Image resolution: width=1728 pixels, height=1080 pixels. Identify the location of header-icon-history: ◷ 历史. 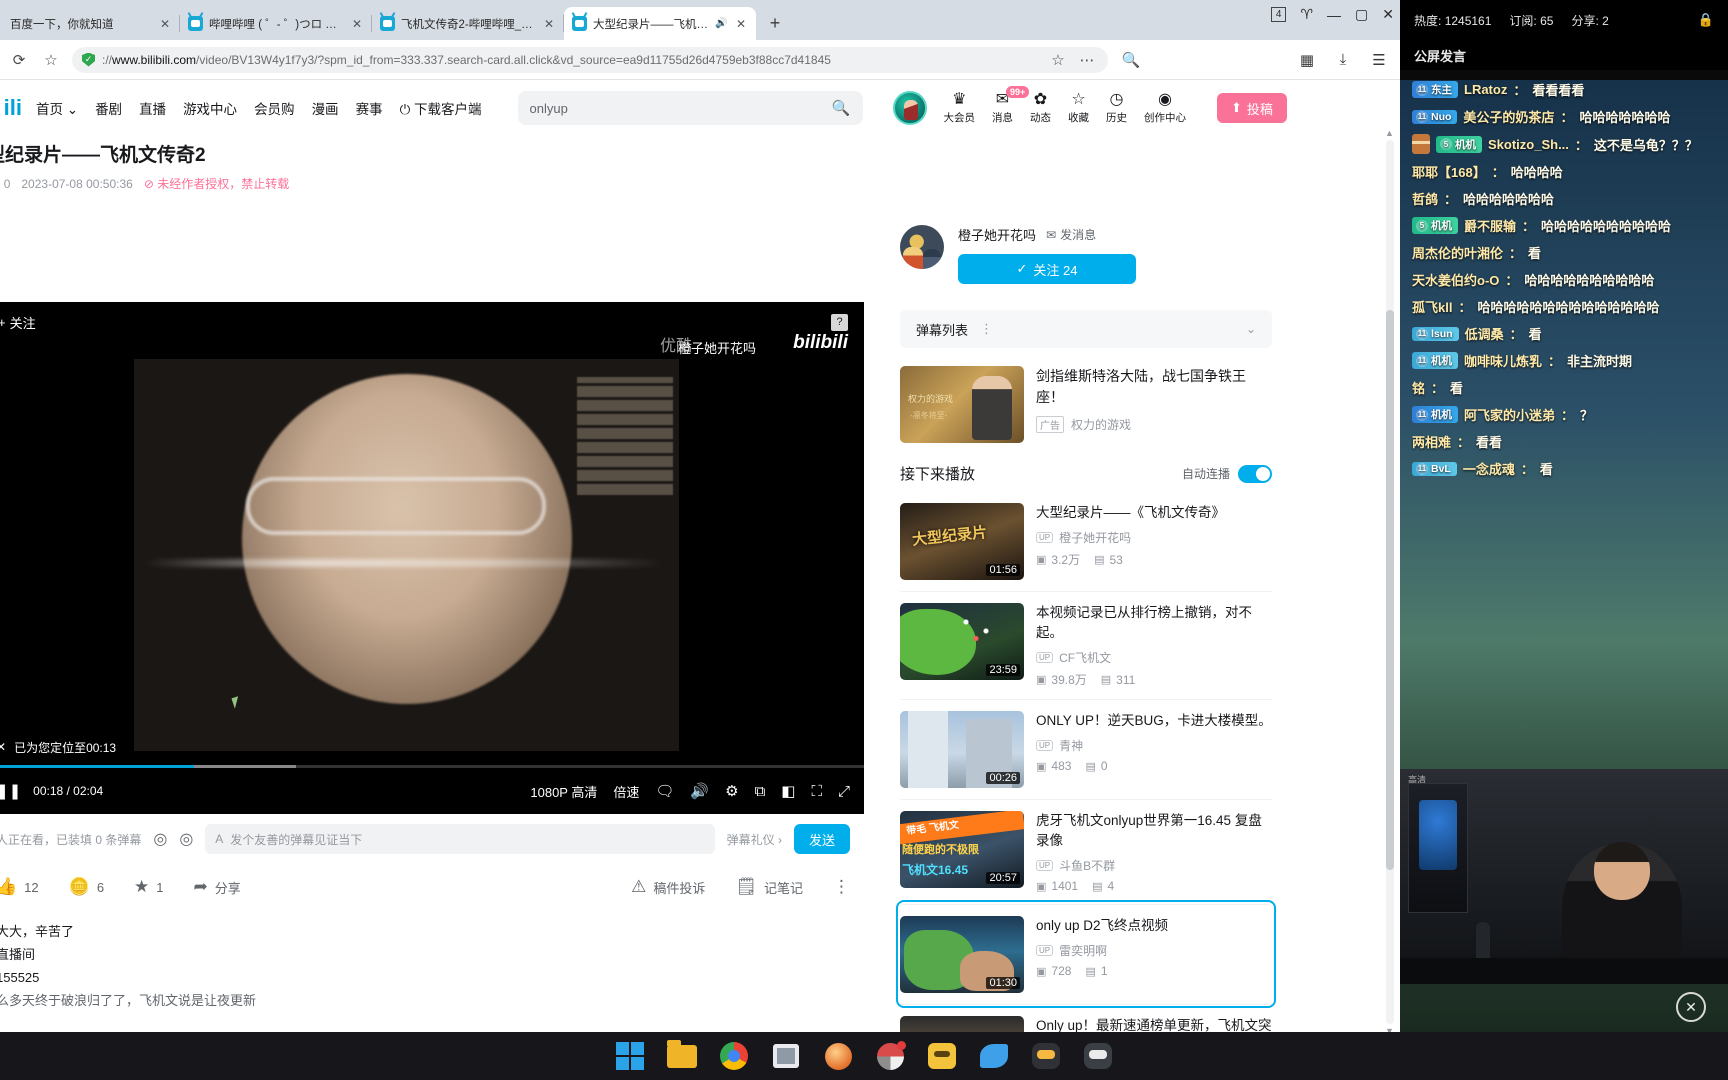
(1116, 108).